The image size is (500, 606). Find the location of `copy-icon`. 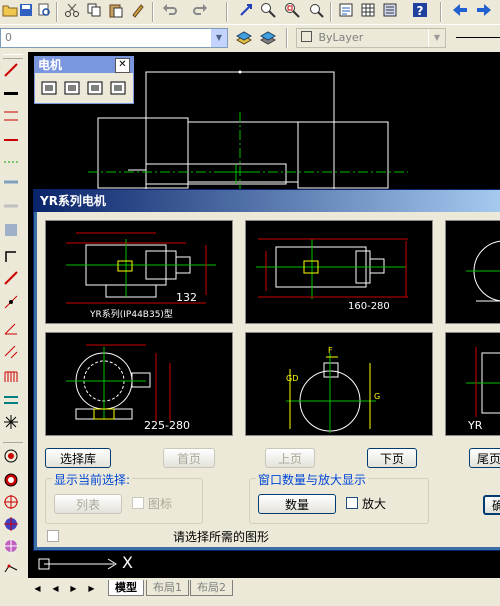

copy-icon is located at coordinates (94, 10).